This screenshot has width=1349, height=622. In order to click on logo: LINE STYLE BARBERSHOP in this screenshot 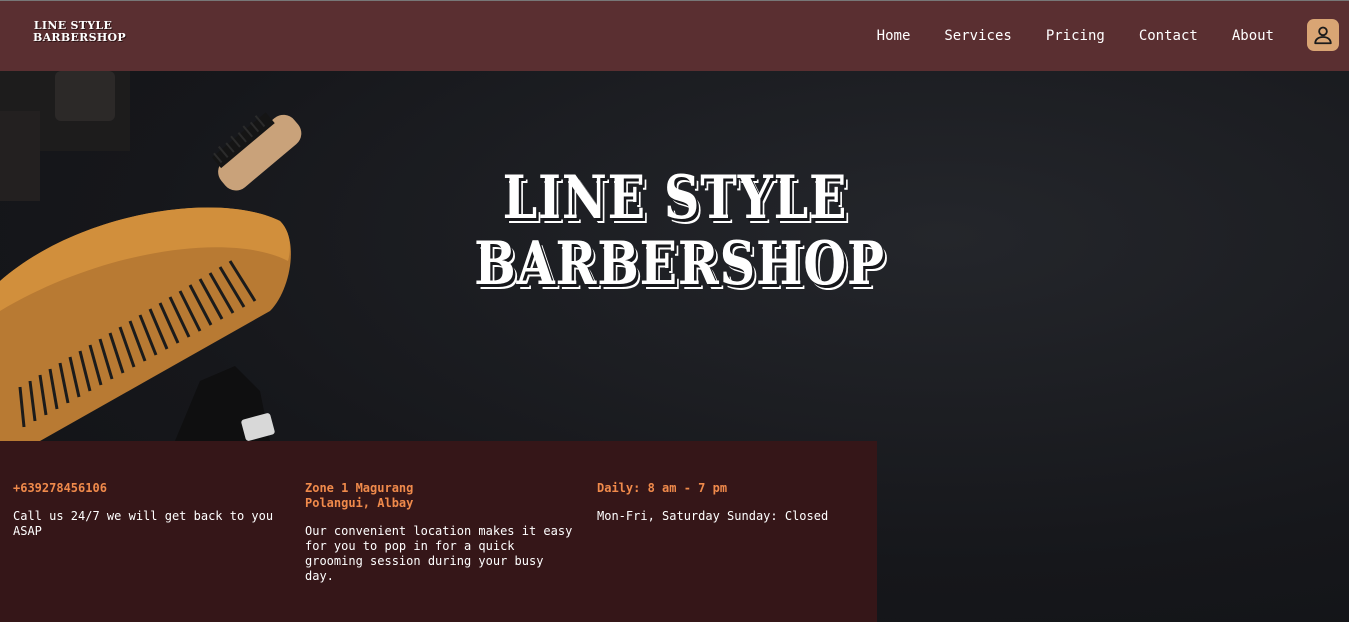, I will do `click(79, 32)`.